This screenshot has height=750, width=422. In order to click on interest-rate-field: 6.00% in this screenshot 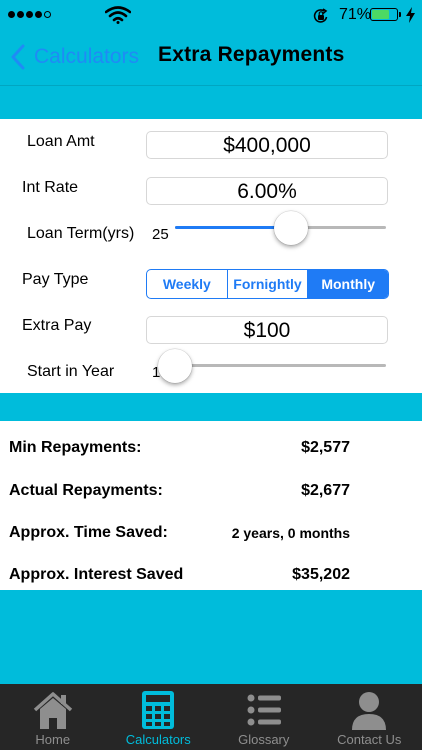, I will do `click(267, 191)`.